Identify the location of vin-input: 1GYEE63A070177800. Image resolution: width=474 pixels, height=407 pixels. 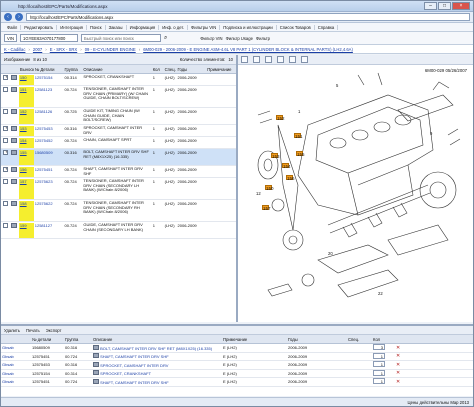
(48, 38).